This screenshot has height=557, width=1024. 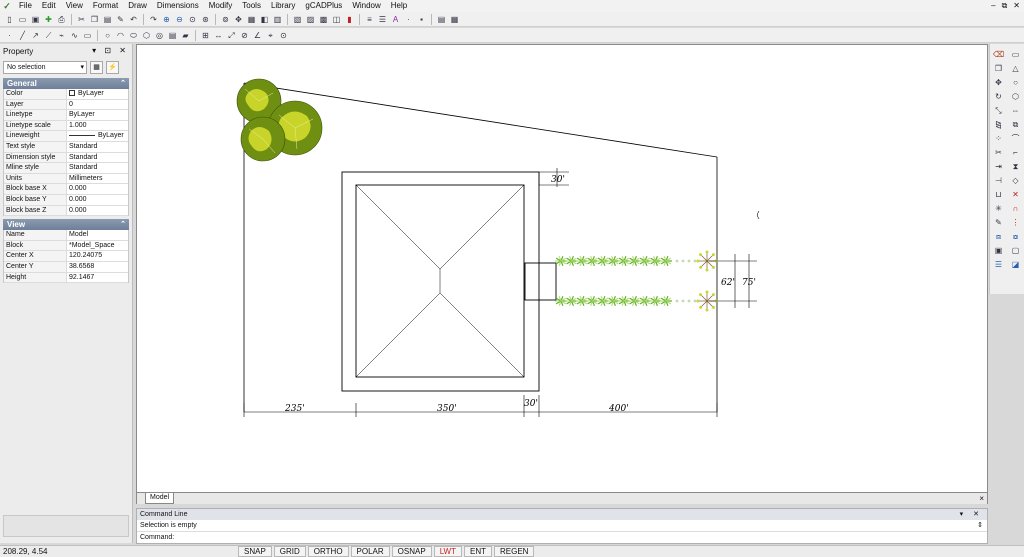 I want to click on tab-close-icon: ×, so click(x=981, y=498).